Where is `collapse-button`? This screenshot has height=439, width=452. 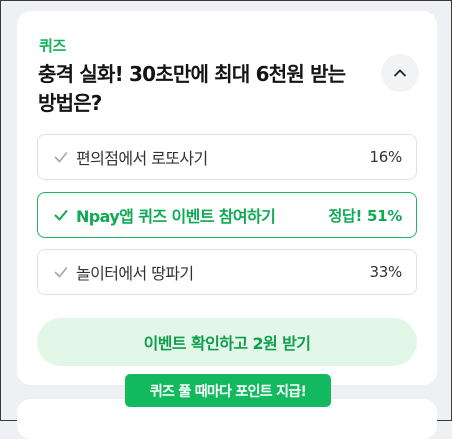
collapse-button is located at coordinates (400, 73).